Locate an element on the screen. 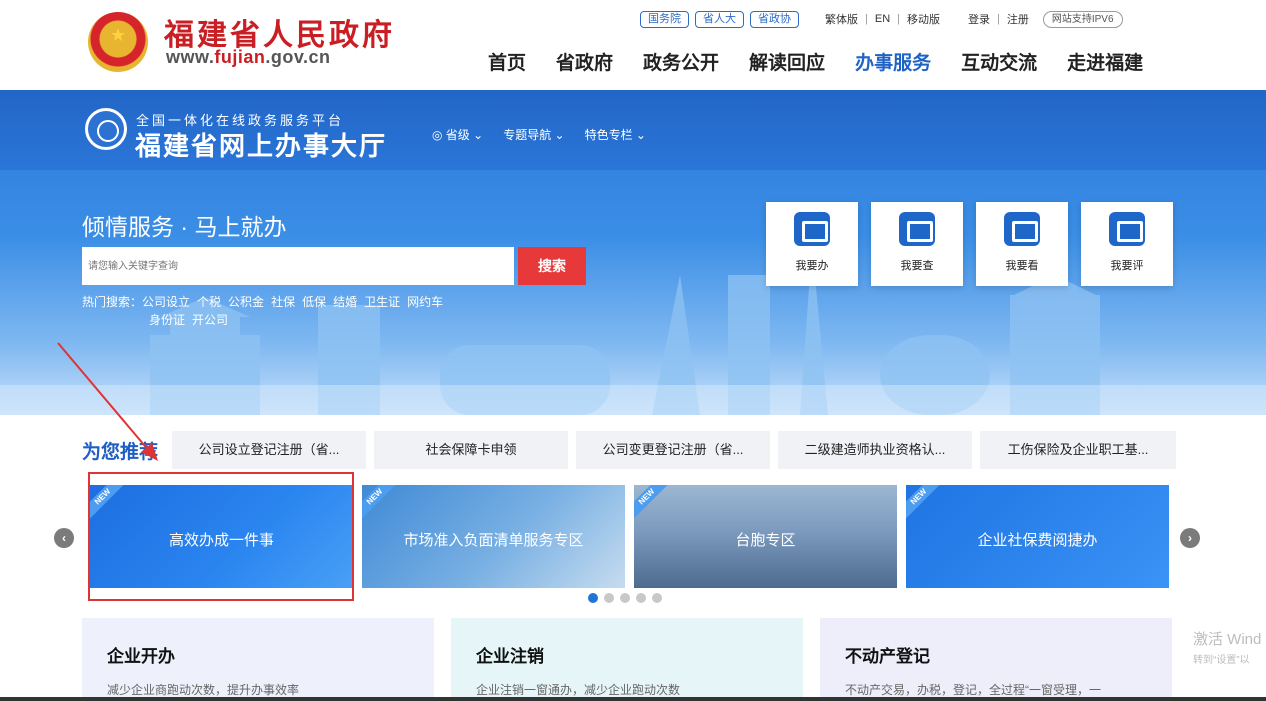 Image resolution: width=1266 pixels, height=701 pixels. hot-keyword: 个税 is located at coordinates (209, 302).